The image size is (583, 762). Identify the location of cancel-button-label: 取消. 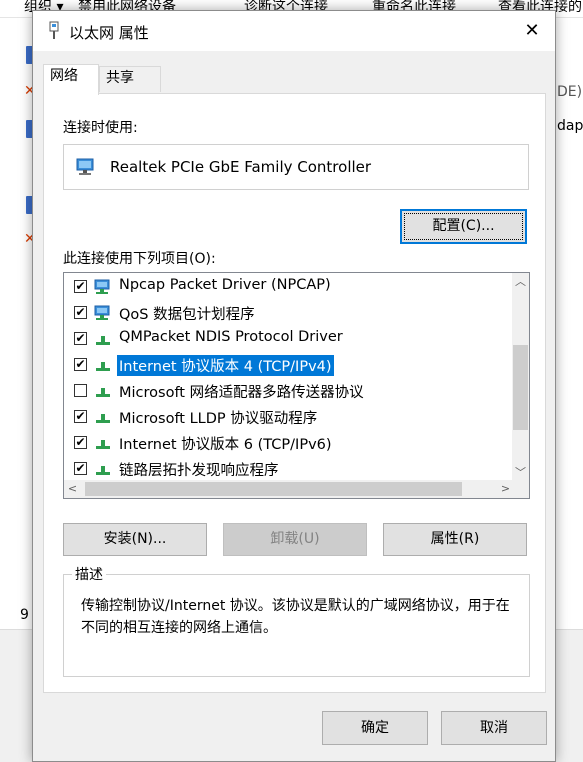
(494, 728).